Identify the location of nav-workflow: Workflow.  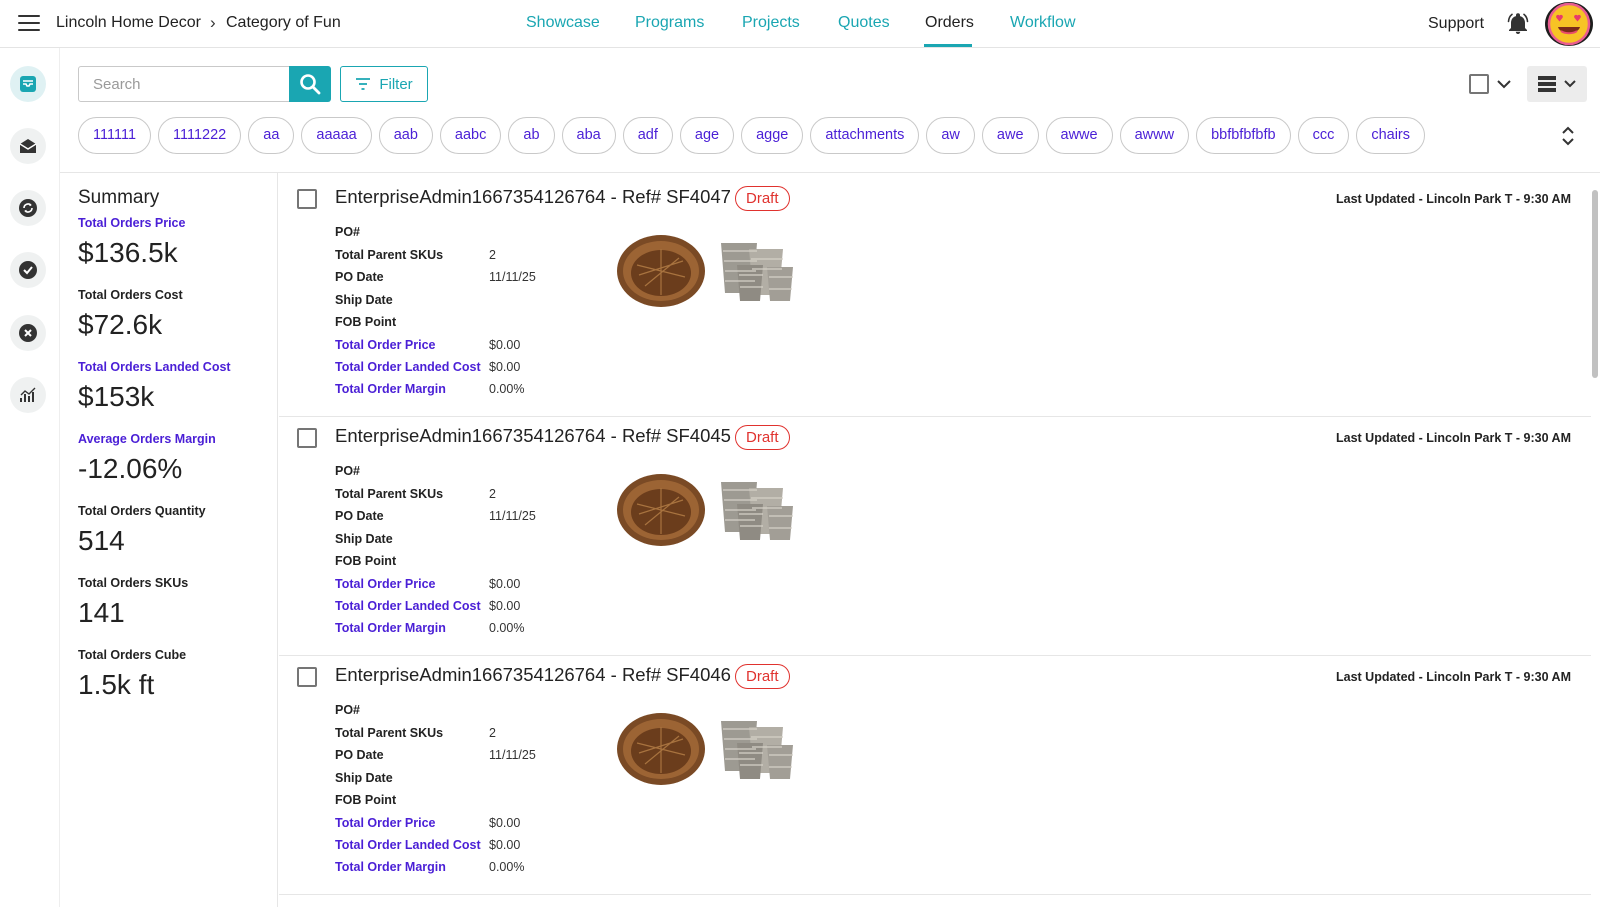
(1043, 23).